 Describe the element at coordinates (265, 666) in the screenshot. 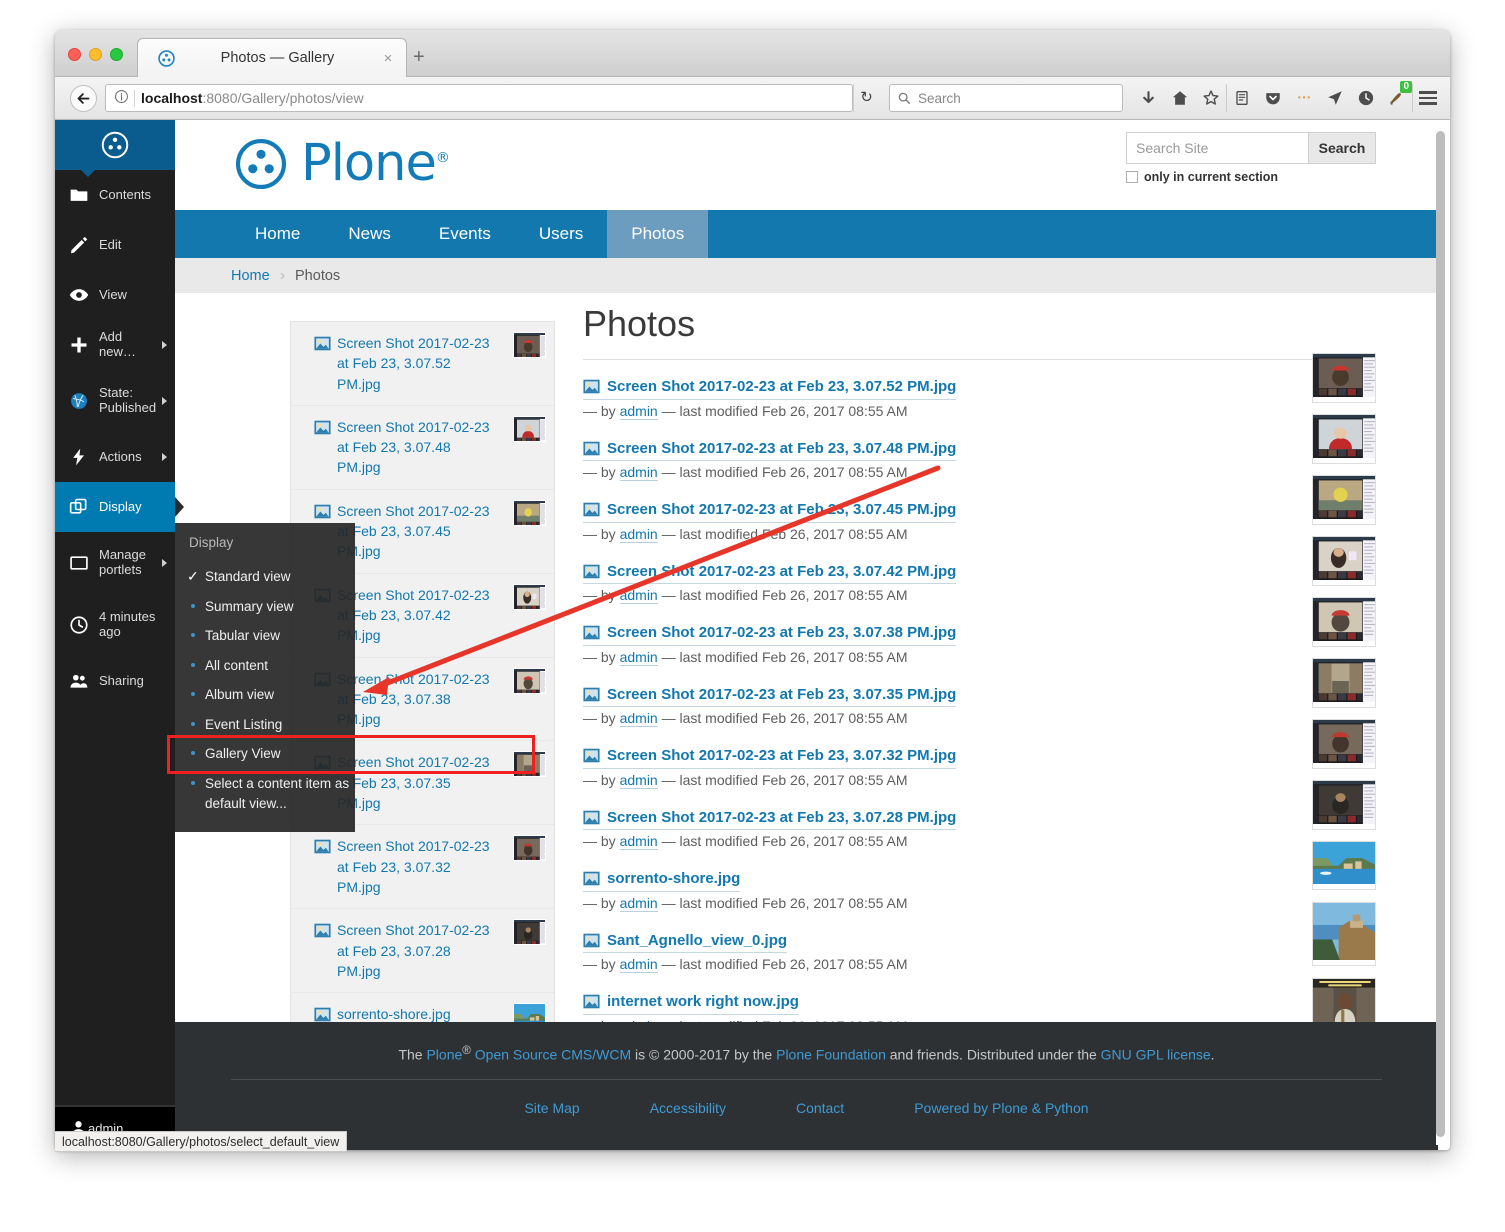

I see `display-menu-item-all-content: All content` at that location.